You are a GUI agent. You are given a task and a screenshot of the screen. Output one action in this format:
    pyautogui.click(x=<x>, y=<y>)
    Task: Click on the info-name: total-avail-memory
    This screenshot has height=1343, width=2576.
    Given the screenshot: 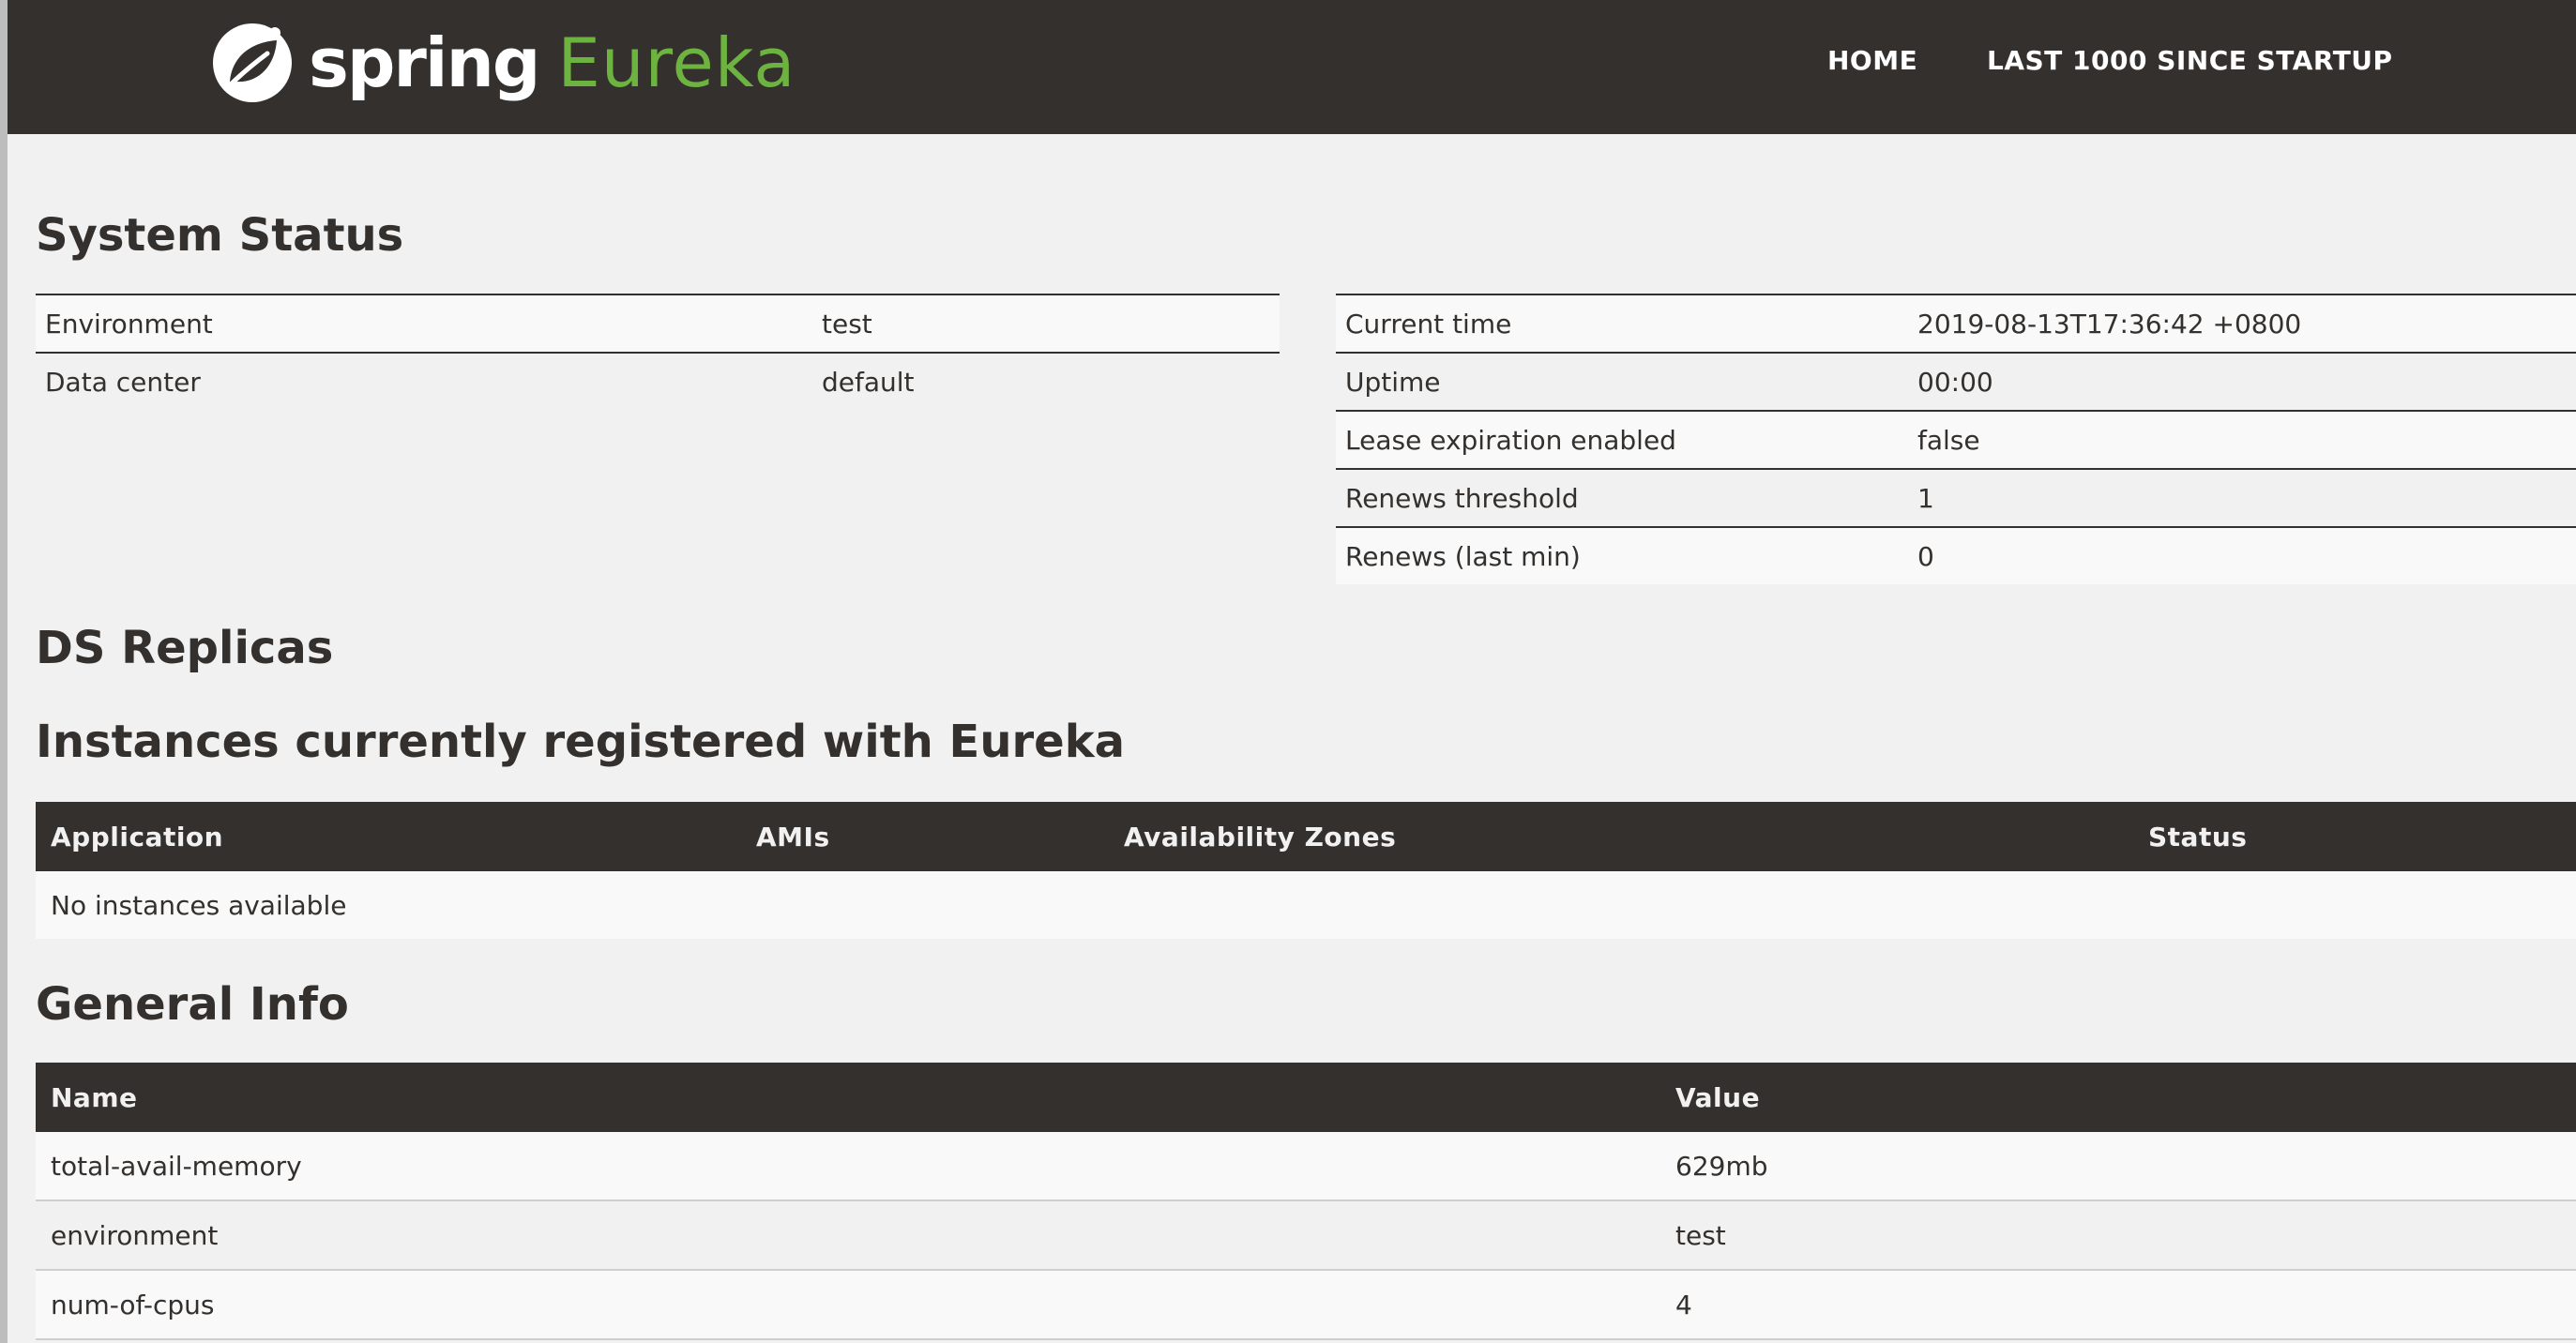 What is the action you would take?
    pyautogui.click(x=848, y=1166)
    